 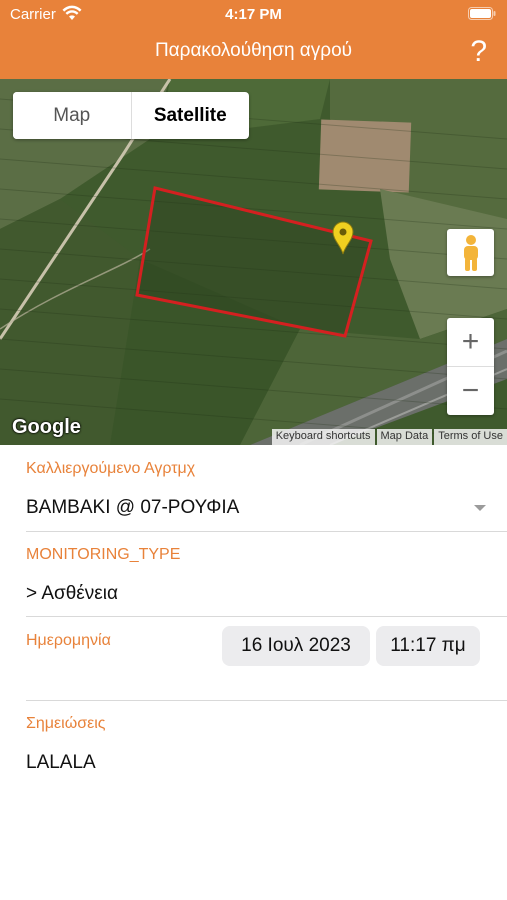 What do you see at coordinates (236, 508) in the screenshot?
I see `field-select: ΒΑΜΒΑΚΙ @ 07-ΡΟΥΦΙΑ` at bounding box center [236, 508].